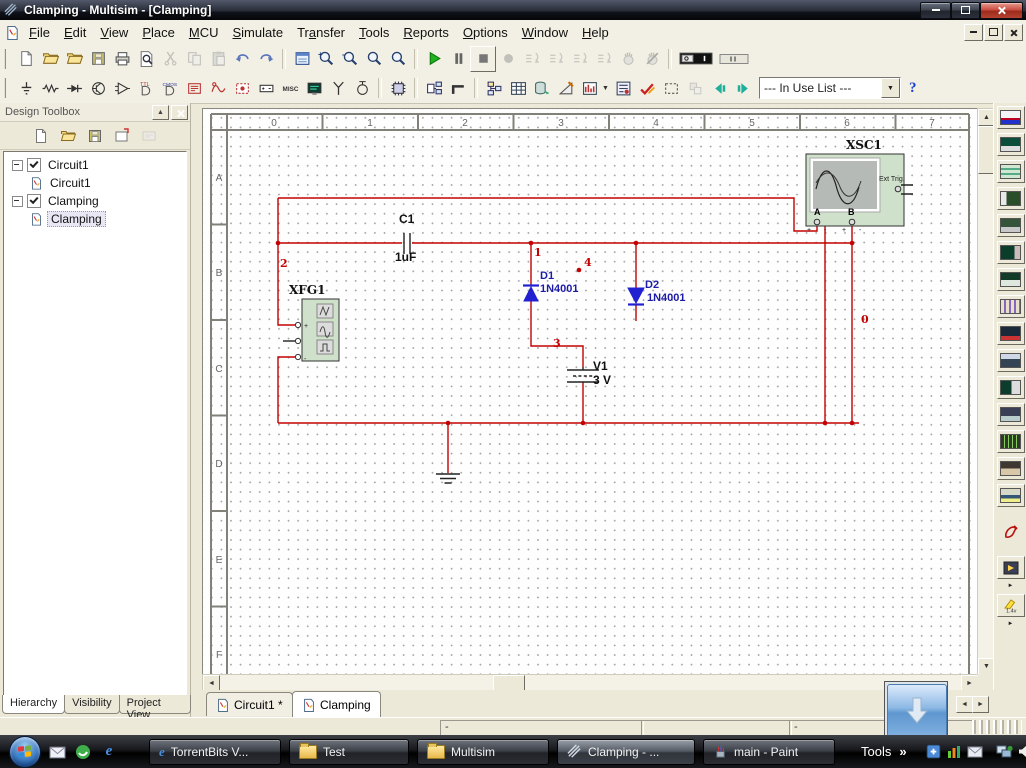  What do you see at coordinates (218, 88) in the screenshot?
I see `place-mixed-button` at bounding box center [218, 88].